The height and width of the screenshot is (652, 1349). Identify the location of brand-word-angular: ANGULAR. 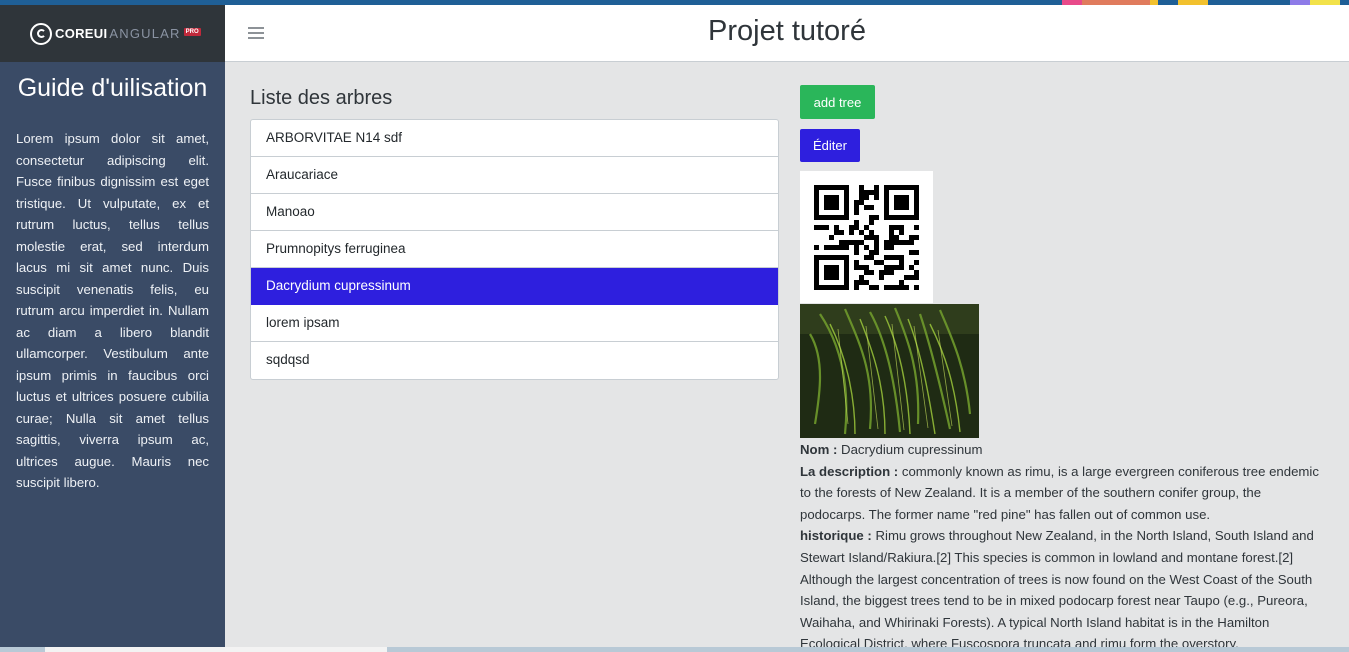
(145, 33).